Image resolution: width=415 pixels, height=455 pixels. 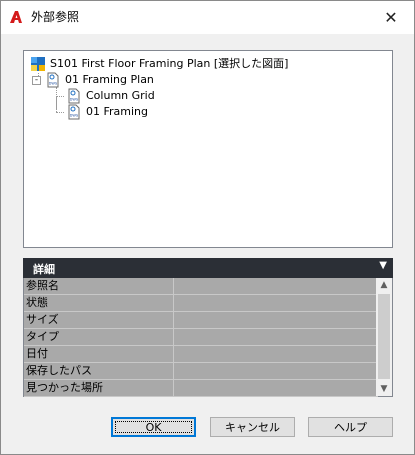 I want to click on chevron-down-icon: ▼, so click(x=383, y=265).